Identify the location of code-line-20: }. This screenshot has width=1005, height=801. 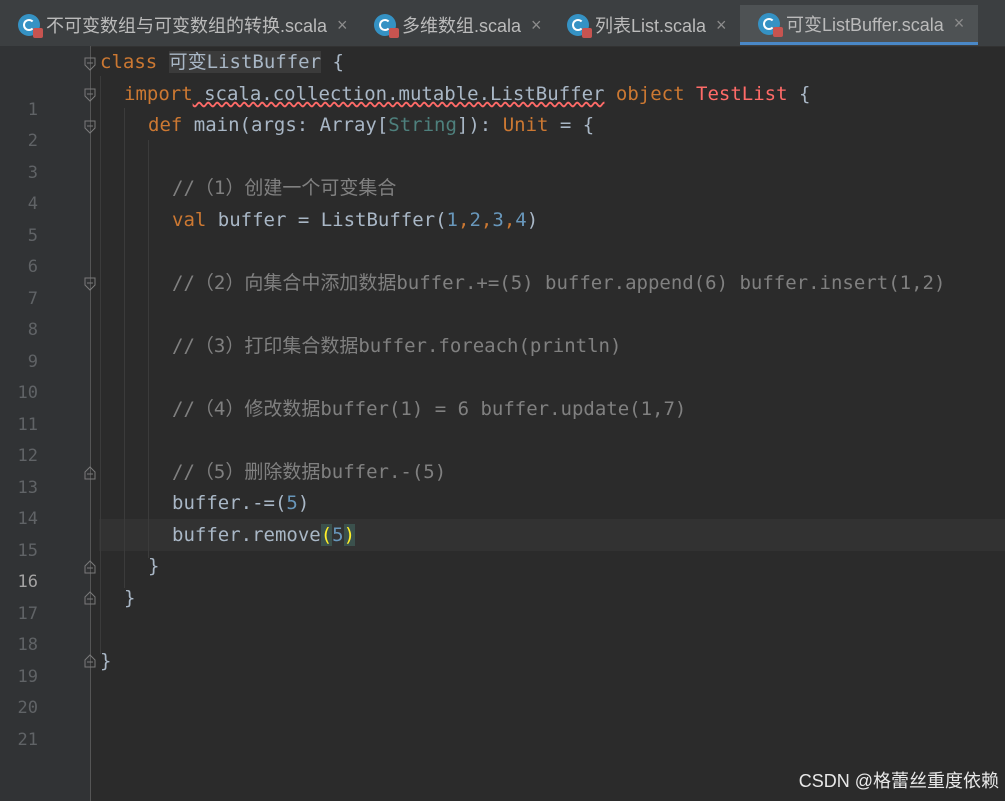
(106, 661).